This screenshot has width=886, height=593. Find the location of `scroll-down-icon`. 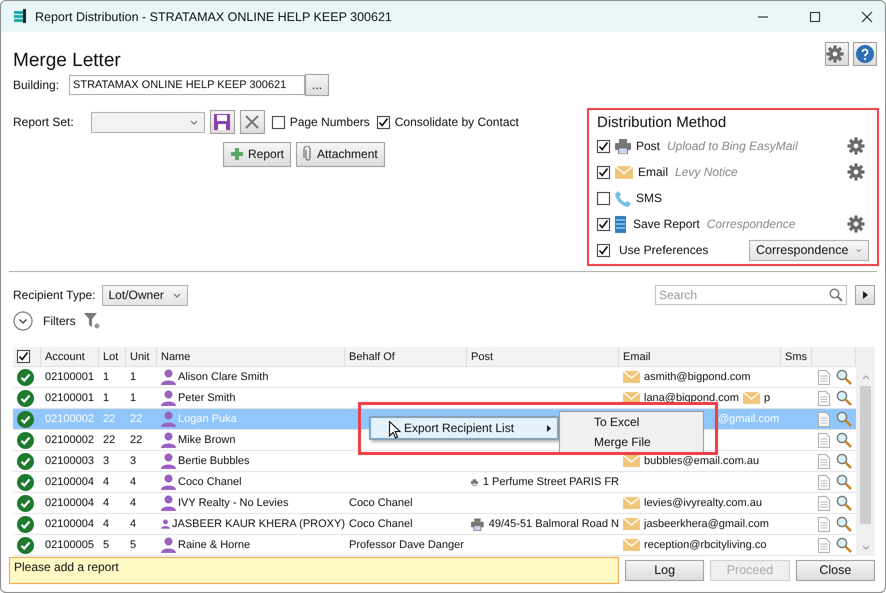

scroll-down-icon is located at coordinates (866, 547).